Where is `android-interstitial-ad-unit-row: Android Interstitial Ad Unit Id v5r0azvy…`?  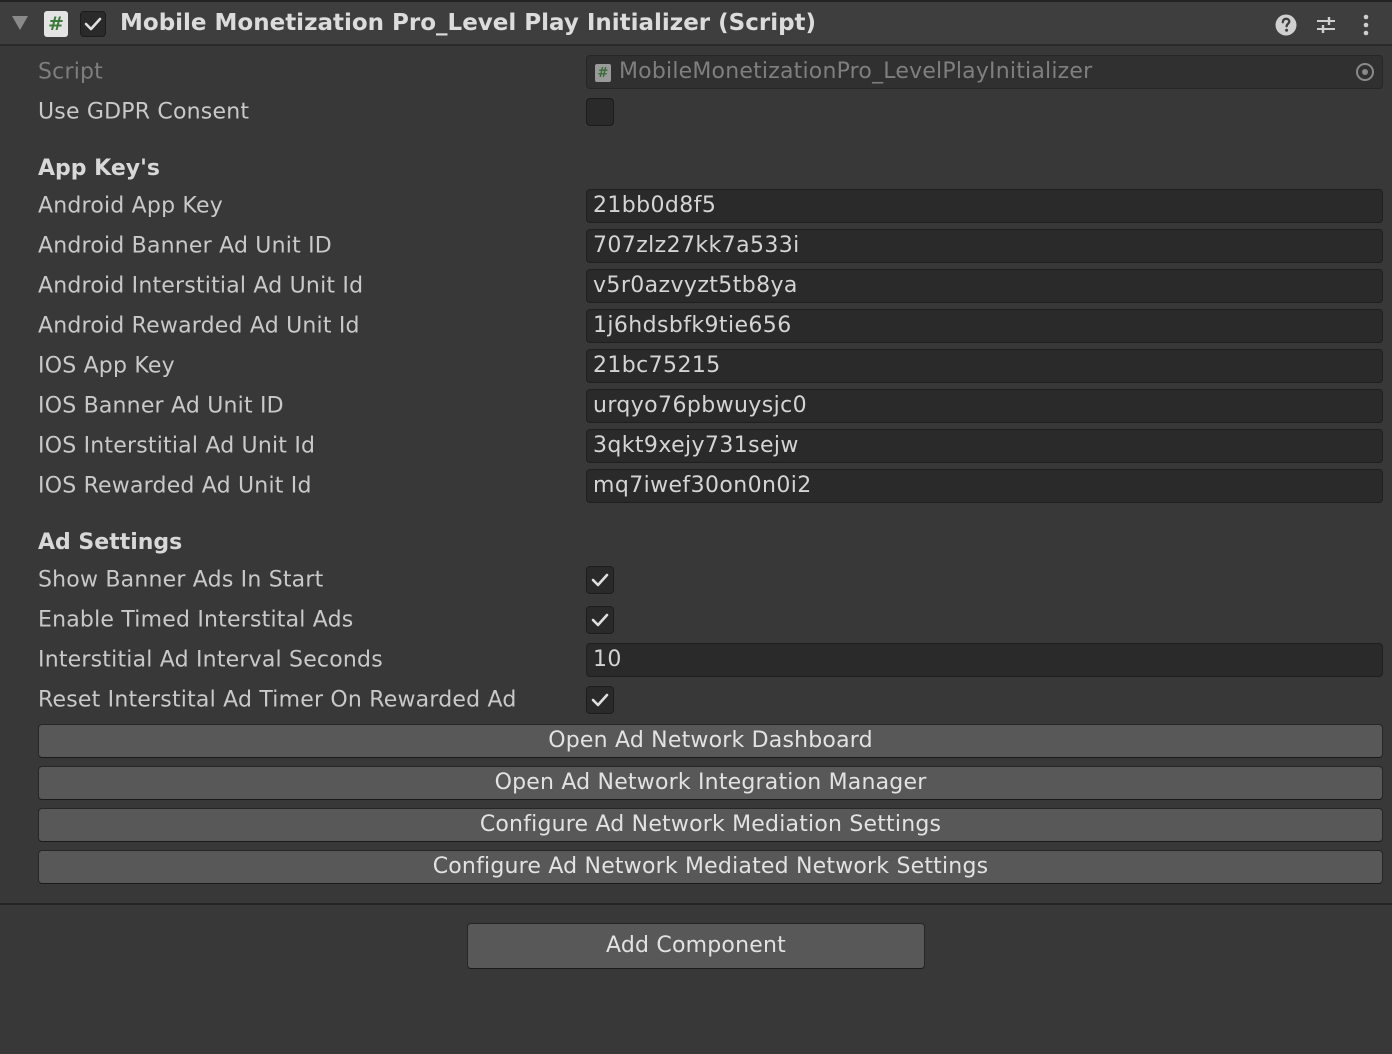
android-interstitial-ad-unit-row: Android Interstitial Ad Unit Id v5r0azvy… is located at coordinates (696, 286).